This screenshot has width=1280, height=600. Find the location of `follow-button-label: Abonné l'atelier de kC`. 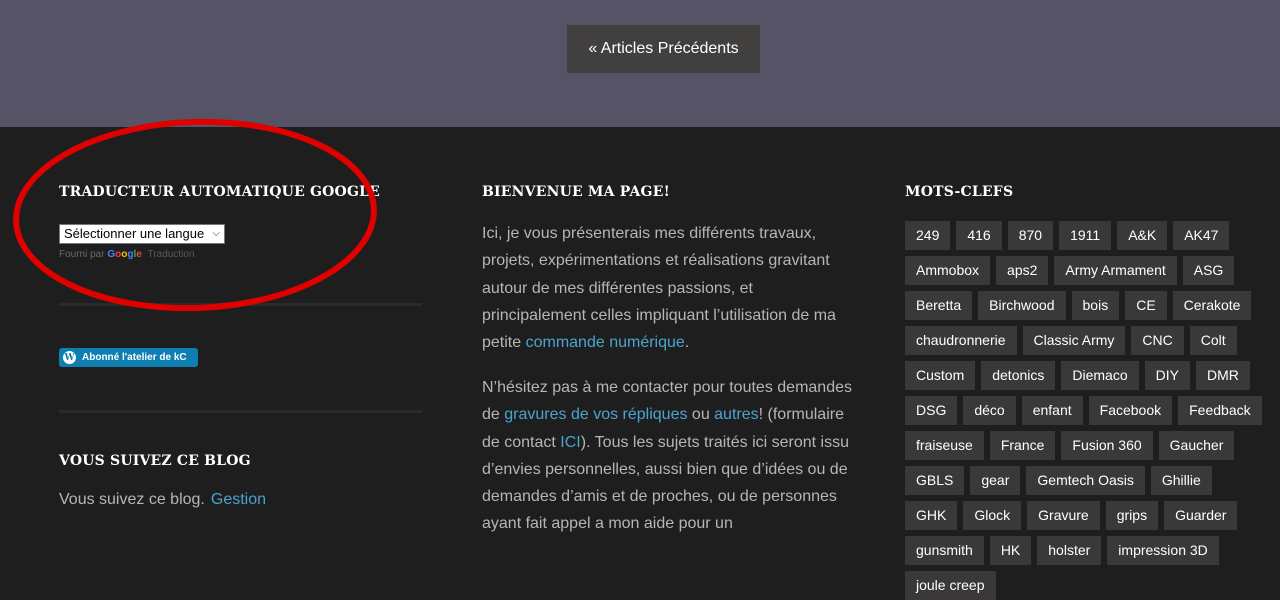

follow-button-label: Abonné l'atelier de kC is located at coordinates (134, 357).